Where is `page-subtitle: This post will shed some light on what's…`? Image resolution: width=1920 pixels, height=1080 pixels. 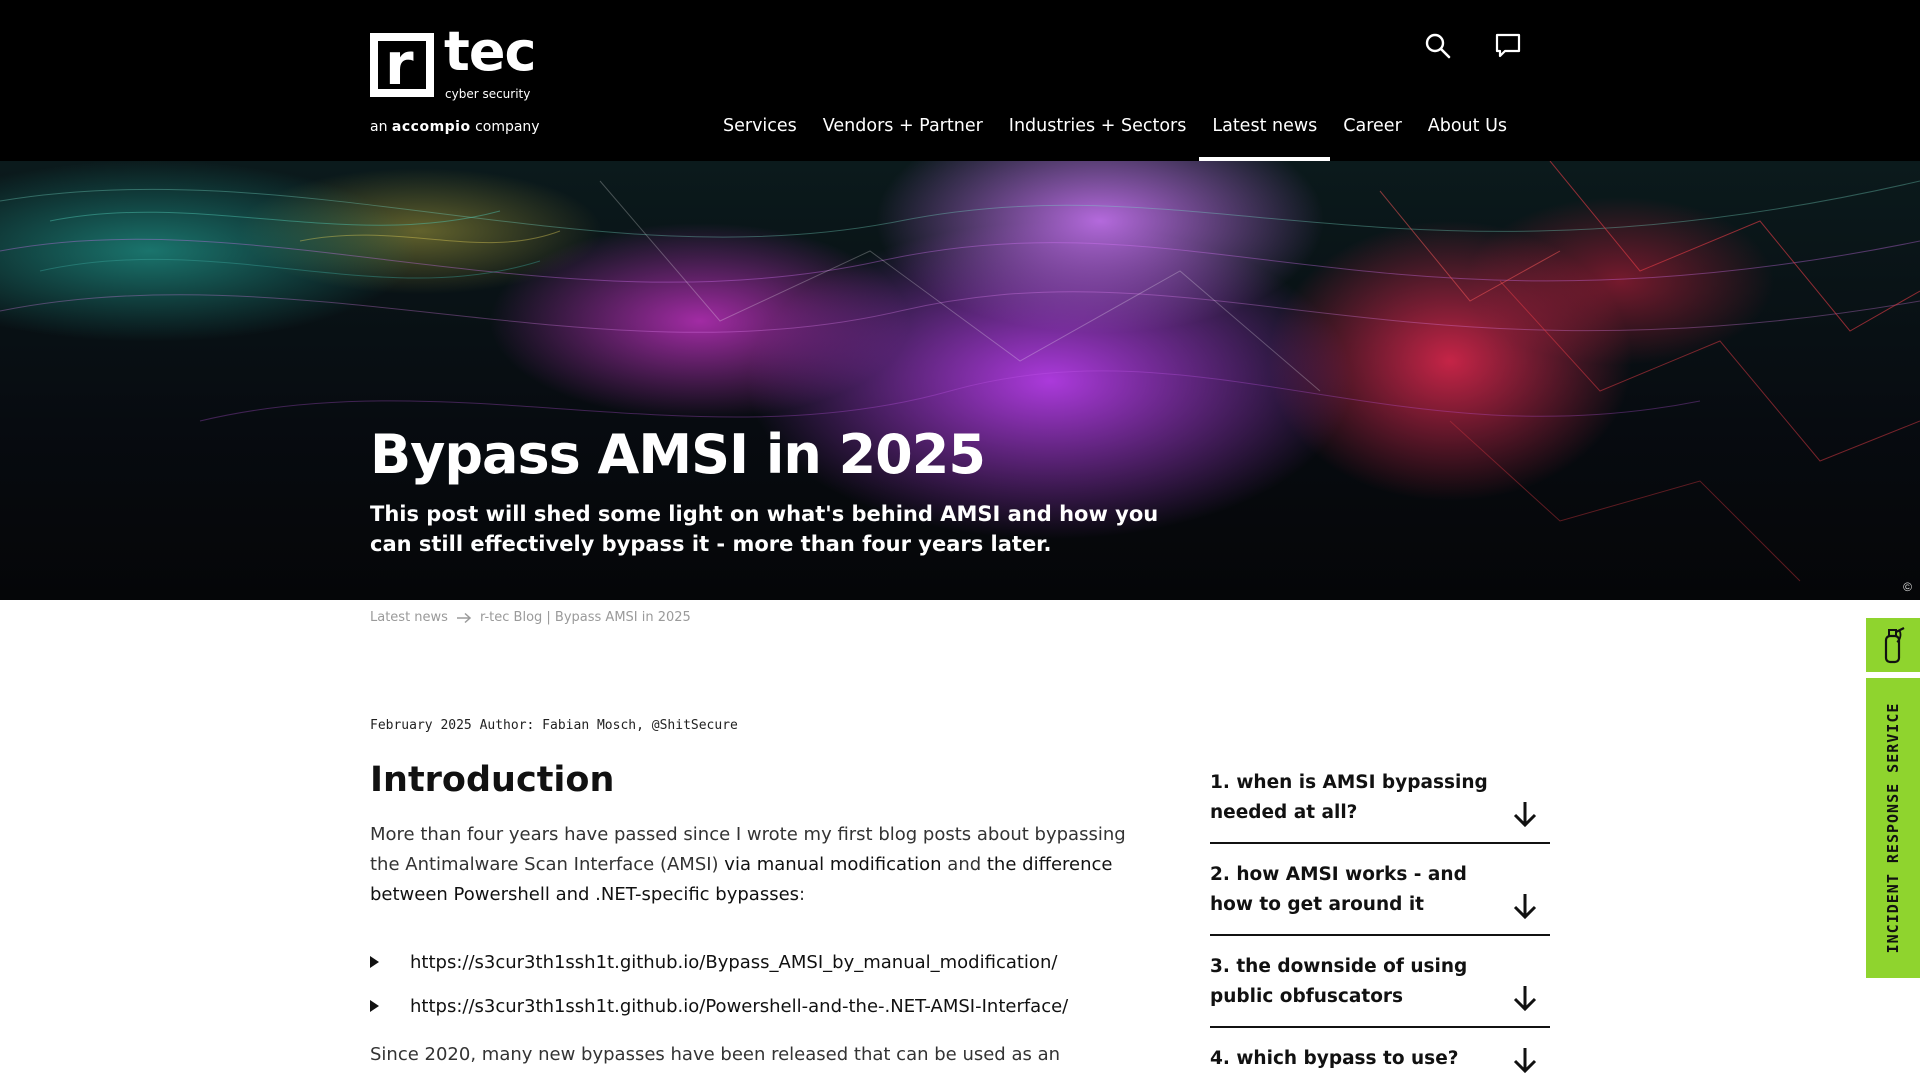
page-subtitle: This post will shed some light on what's… is located at coordinates (764, 529).